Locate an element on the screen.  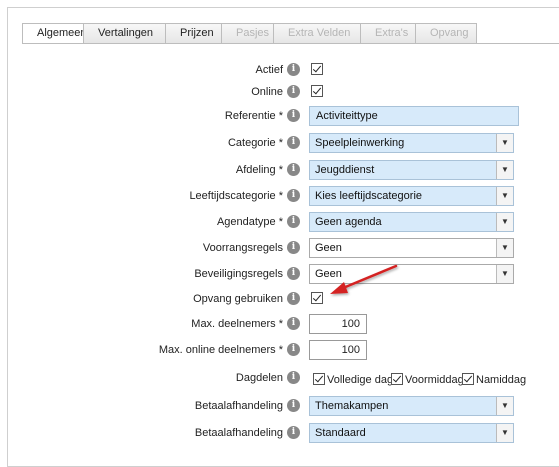
actief-checkbox is located at coordinates (317, 69).